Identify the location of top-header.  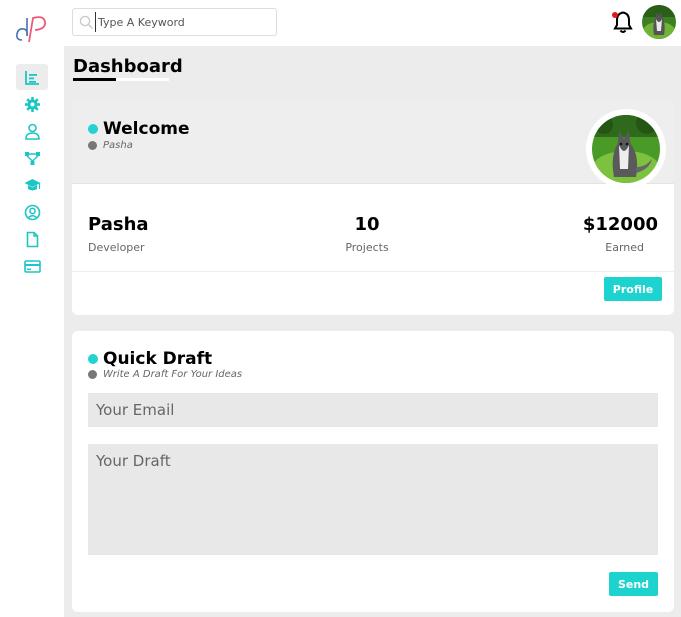
(372, 23).